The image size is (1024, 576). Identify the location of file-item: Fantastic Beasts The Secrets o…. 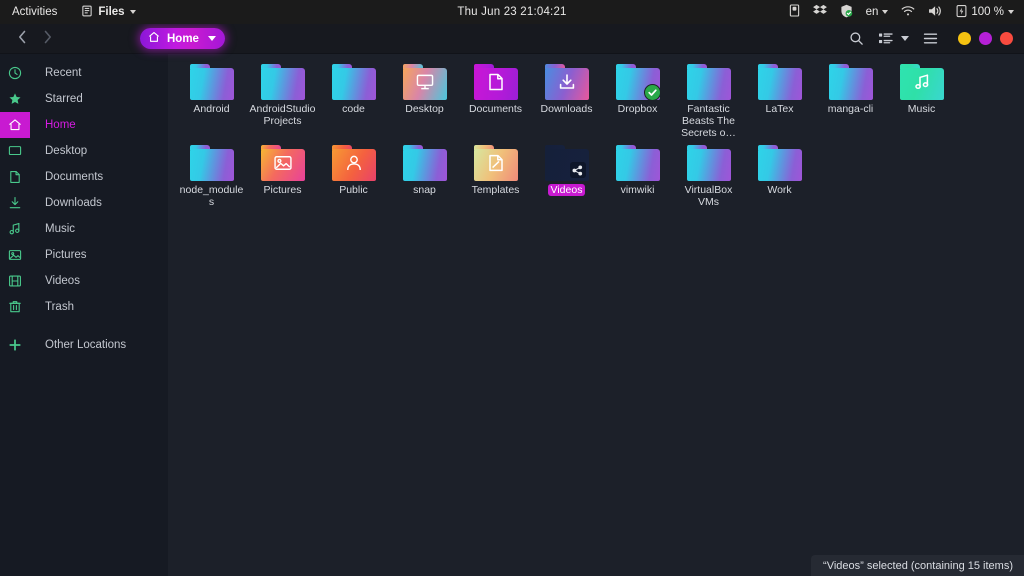
(708, 100).